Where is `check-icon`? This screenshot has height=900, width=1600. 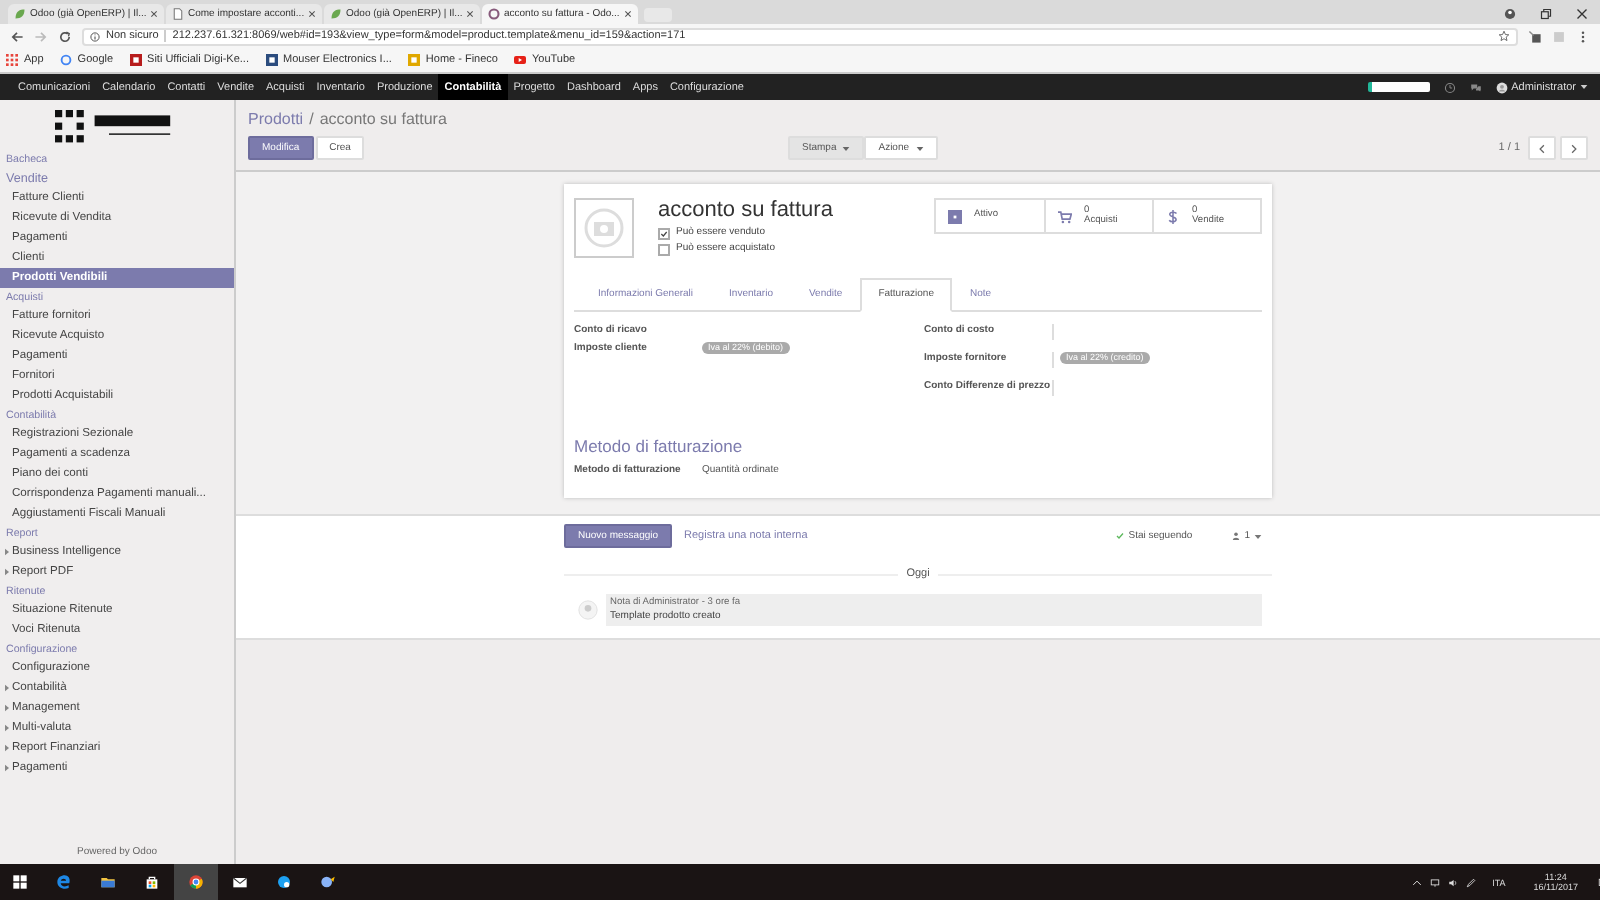 check-icon is located at coordinates (1120, 536).